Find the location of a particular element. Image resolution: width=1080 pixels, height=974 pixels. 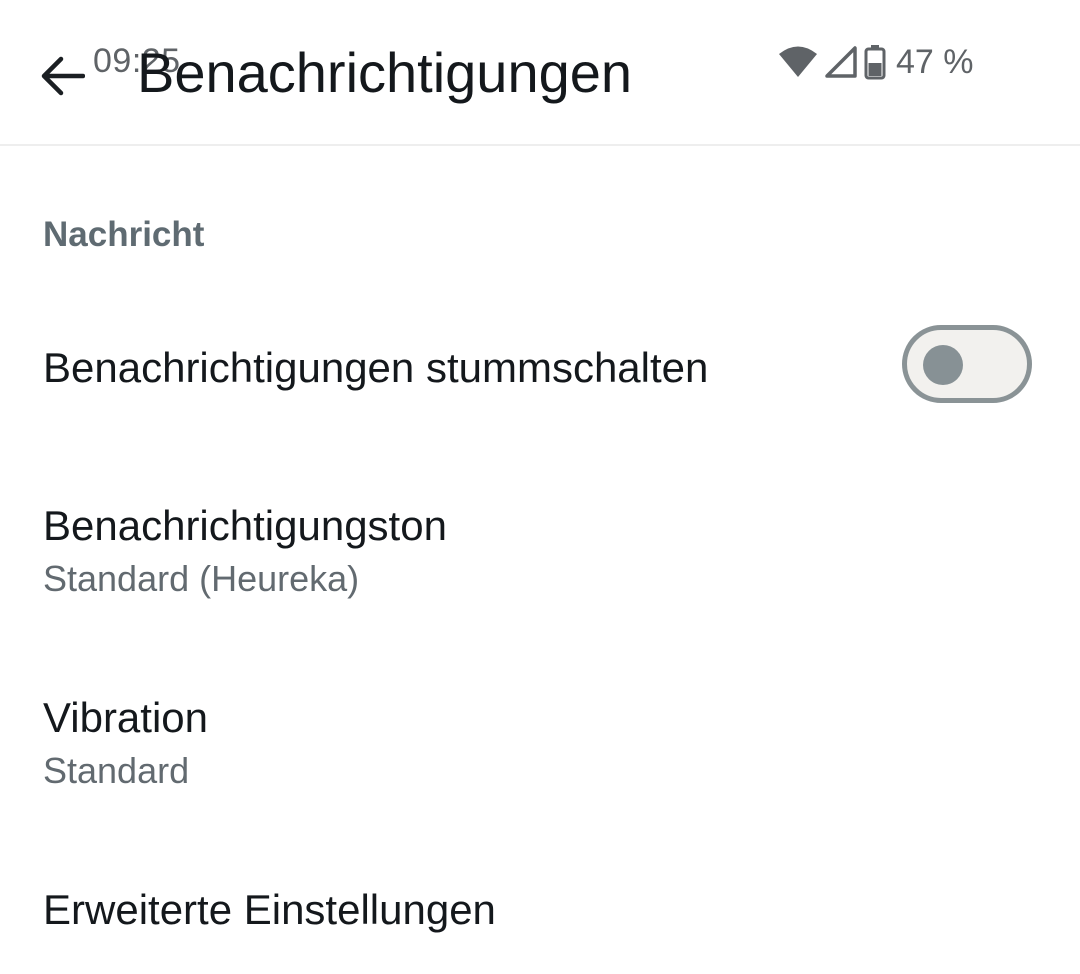

mute-notifications-label: Benachrichtigungen stummschalten is located at coordinates (376, 367).